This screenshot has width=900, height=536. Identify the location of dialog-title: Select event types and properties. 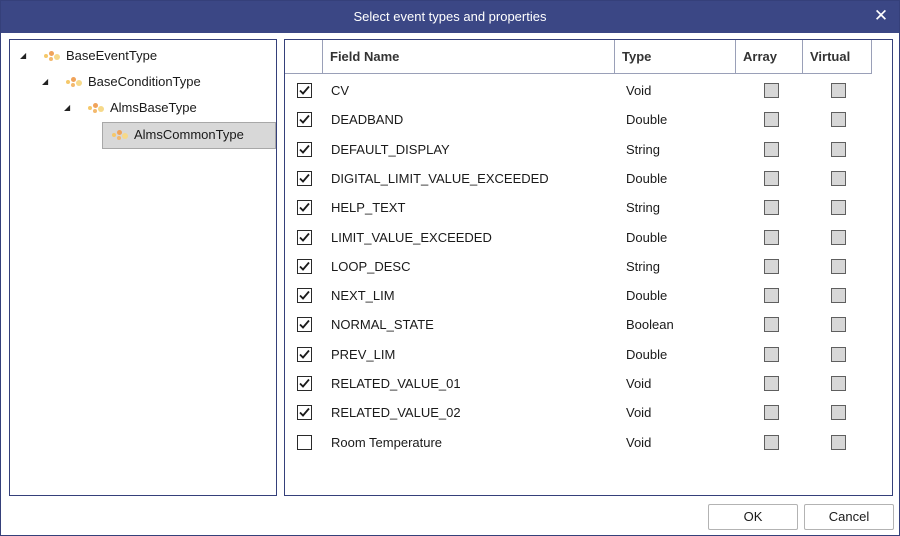
(450, 16).